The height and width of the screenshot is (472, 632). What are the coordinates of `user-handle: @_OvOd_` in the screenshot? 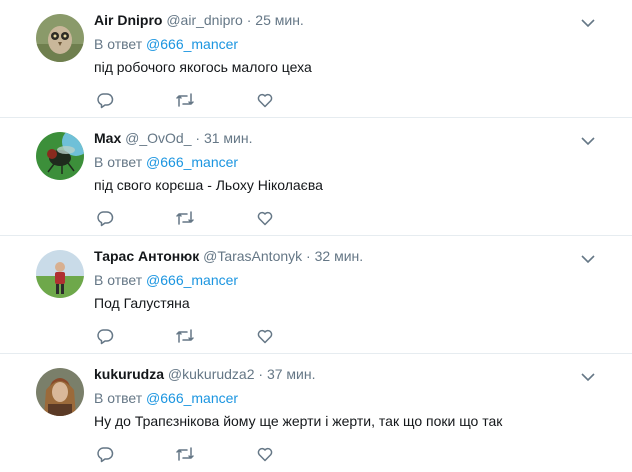 It's located at (158, 138).